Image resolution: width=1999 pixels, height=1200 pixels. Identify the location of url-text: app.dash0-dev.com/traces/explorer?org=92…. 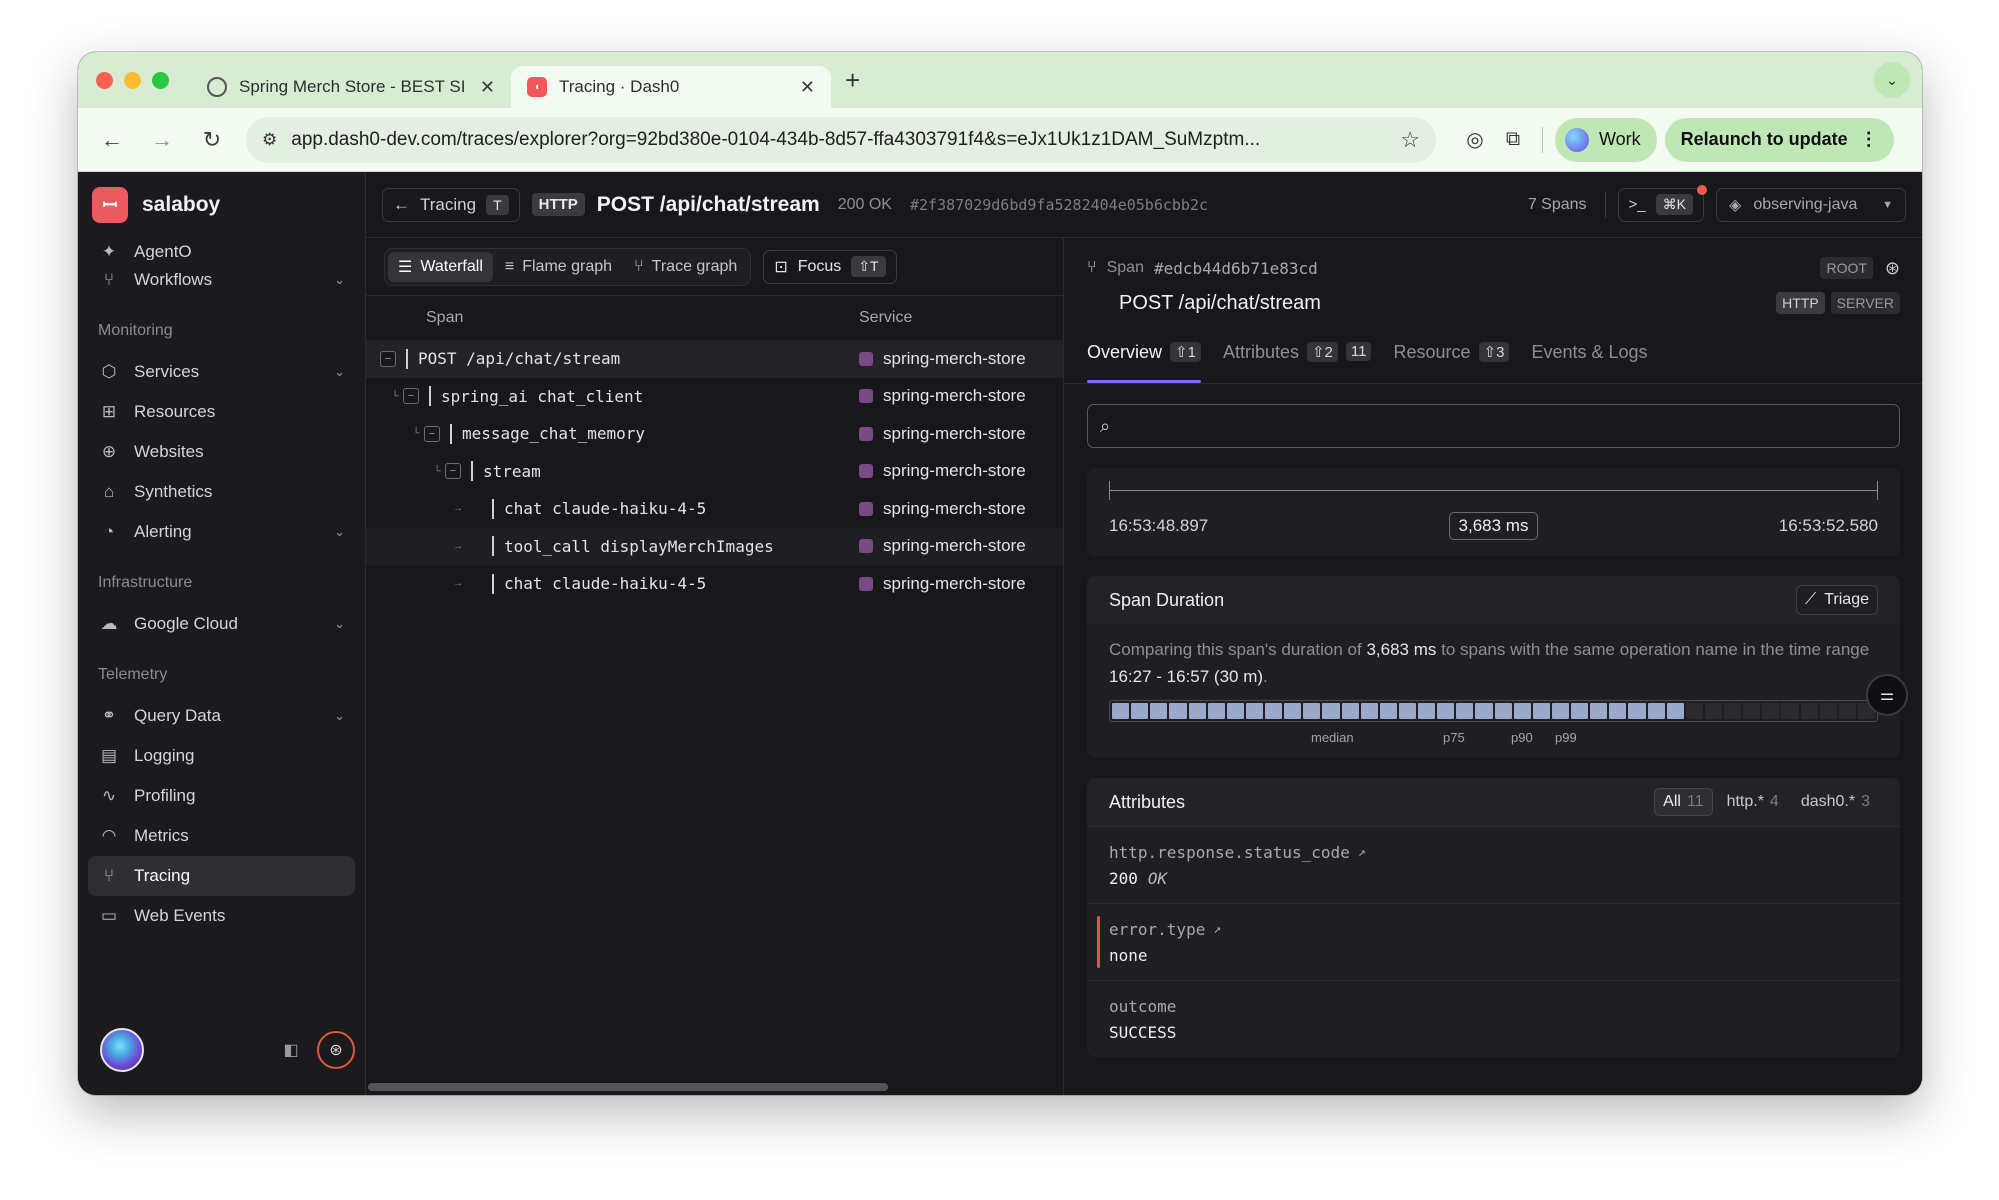
(838, 140).